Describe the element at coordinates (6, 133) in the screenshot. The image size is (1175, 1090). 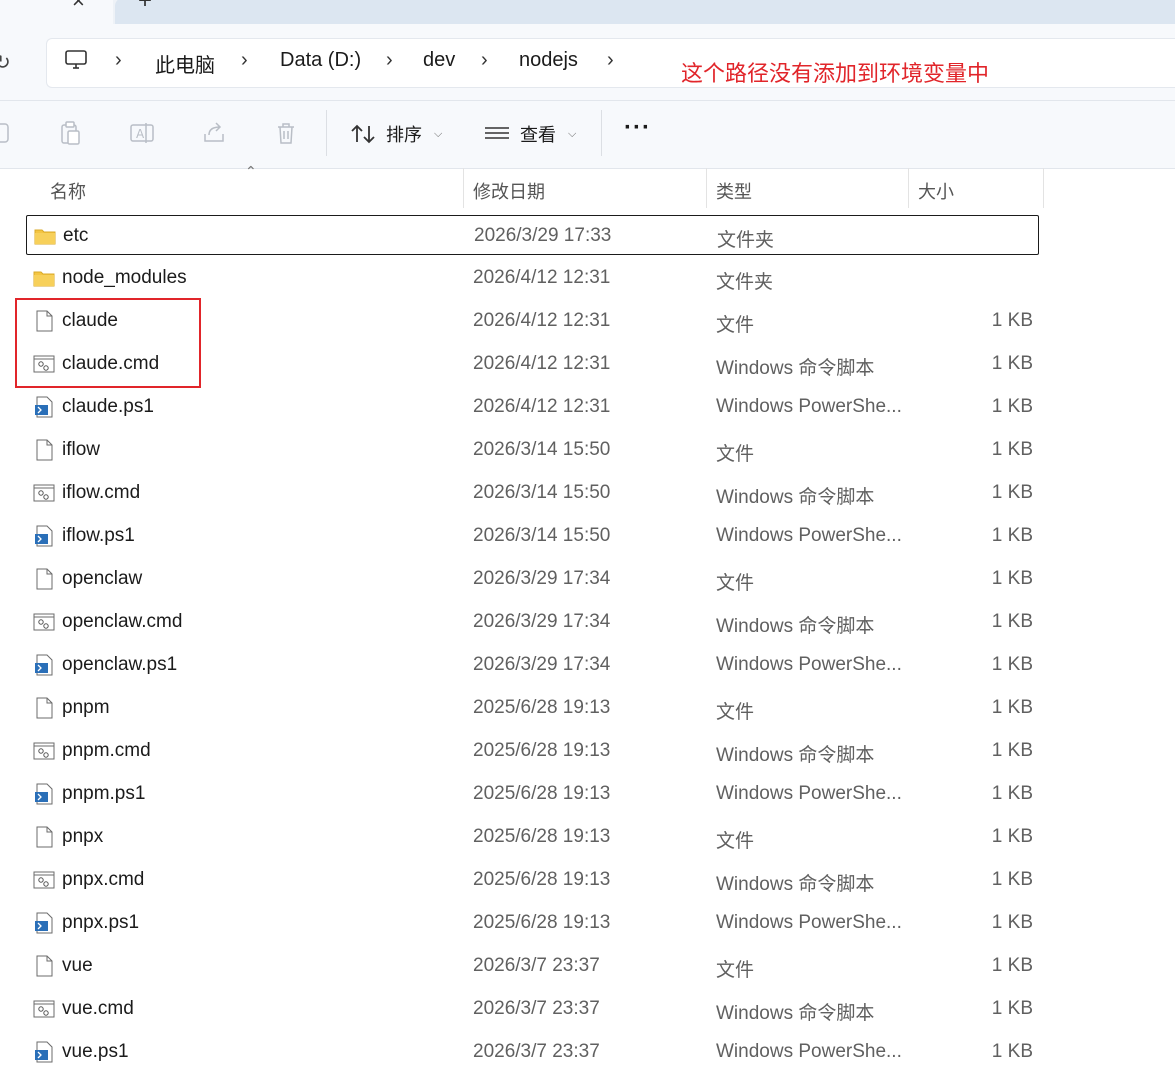
I see `new-icon` at that location.